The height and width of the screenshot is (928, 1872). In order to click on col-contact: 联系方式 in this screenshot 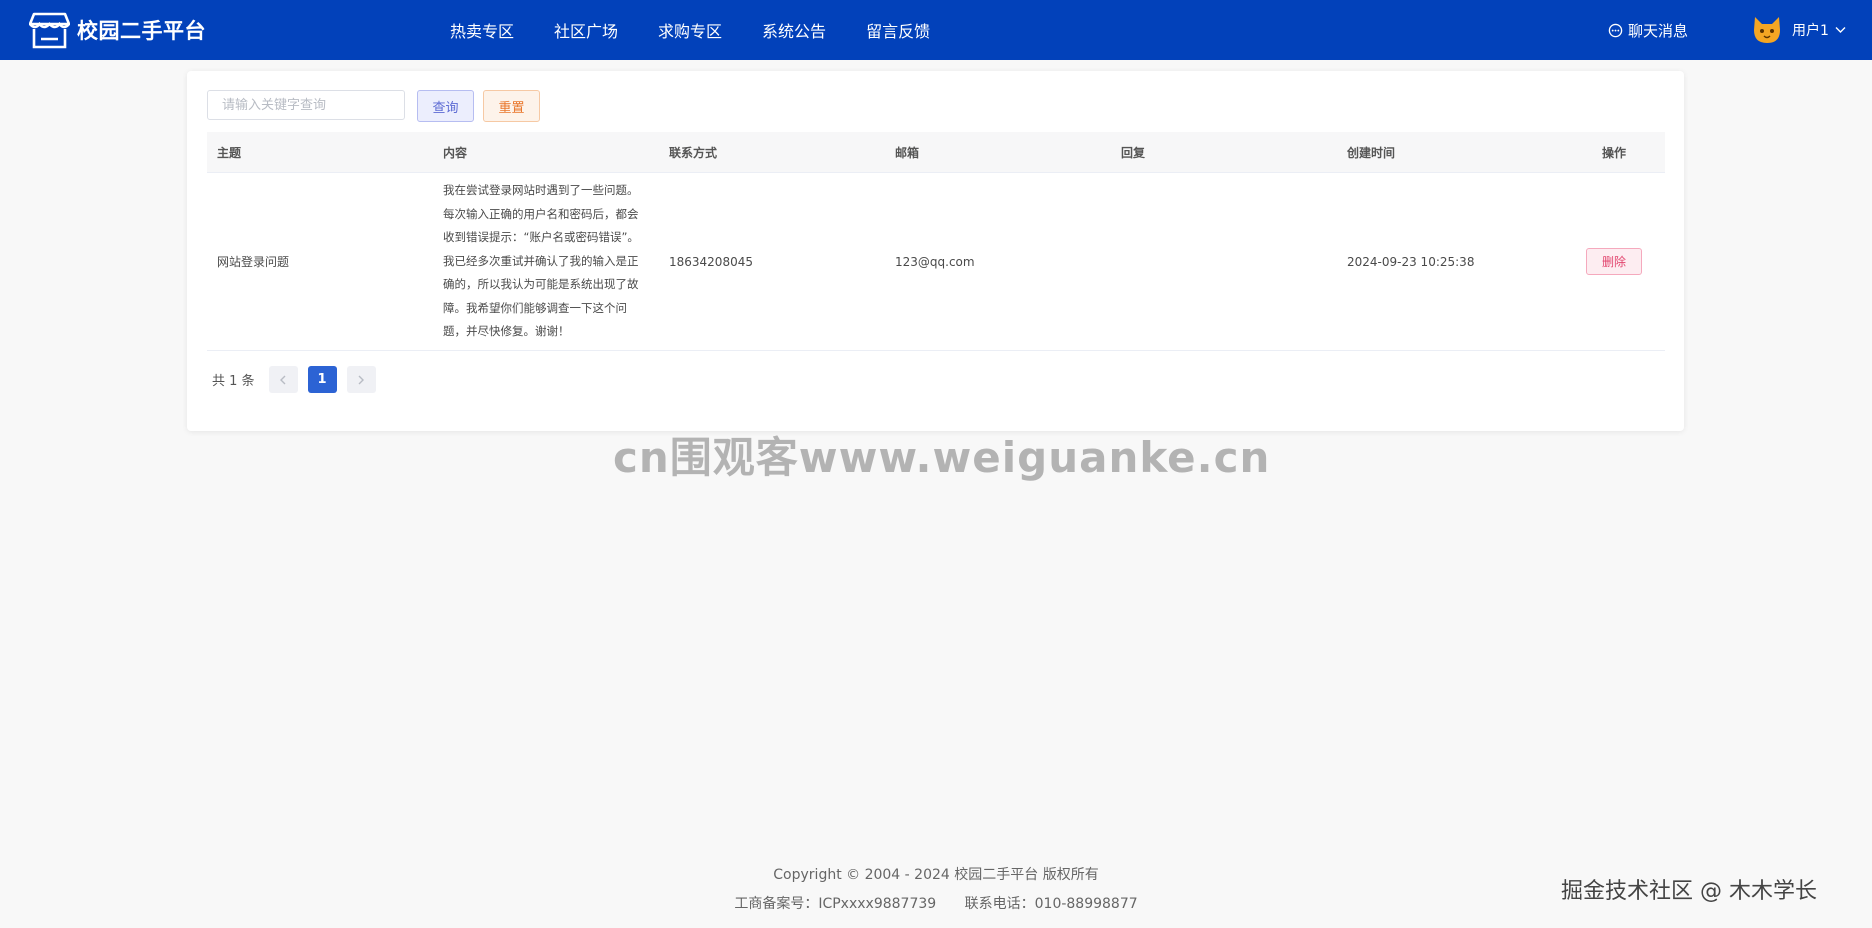, I will do `click(693, 152)`.